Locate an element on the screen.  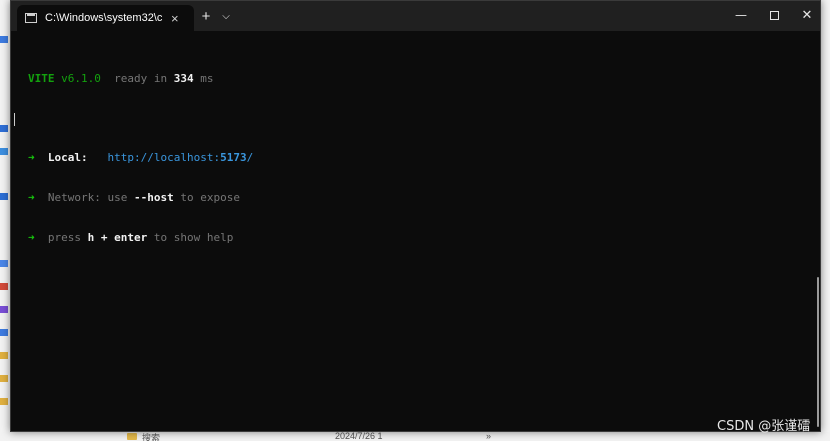
ready-unit: ms is located at coordinates (207, 78).